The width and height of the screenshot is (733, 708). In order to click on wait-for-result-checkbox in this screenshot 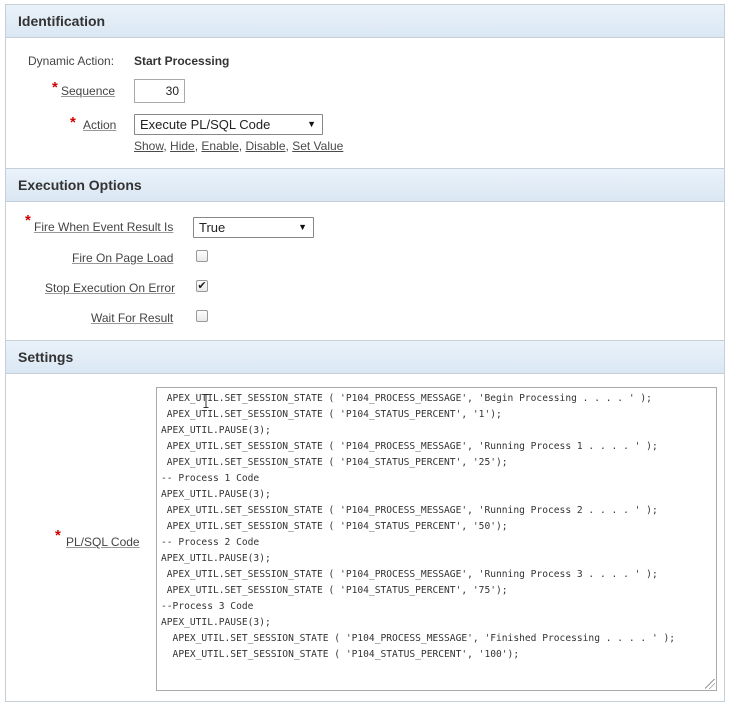, I will do `click(202, 316)`.